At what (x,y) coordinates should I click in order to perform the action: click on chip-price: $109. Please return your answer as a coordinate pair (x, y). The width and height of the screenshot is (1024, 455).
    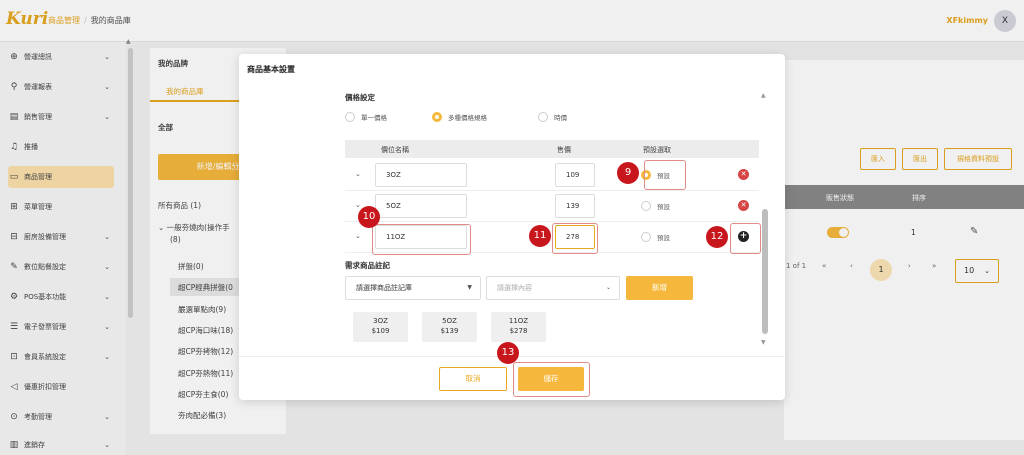
    Looking at the image, I should click on (380, 331).